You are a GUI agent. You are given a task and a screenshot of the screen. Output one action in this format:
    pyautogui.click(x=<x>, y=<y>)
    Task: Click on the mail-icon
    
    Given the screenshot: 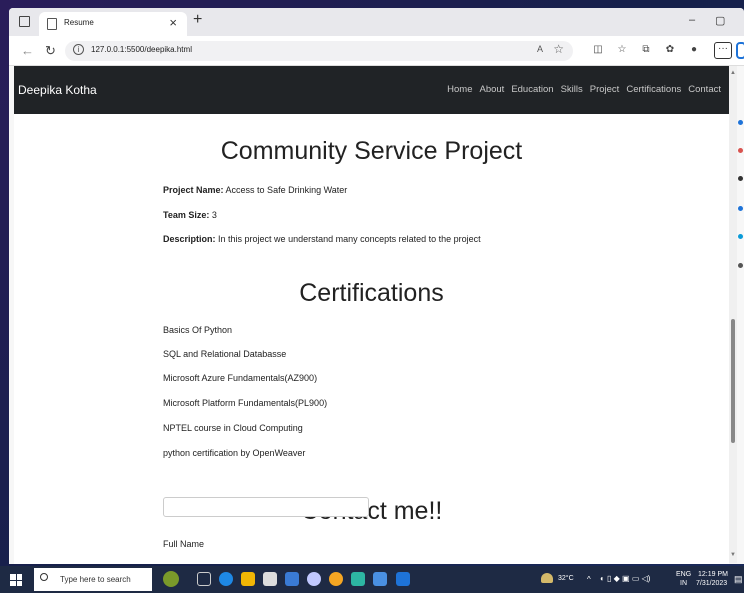 What is the action you would take?
    pyautogui.click(x=292, y=579)
    